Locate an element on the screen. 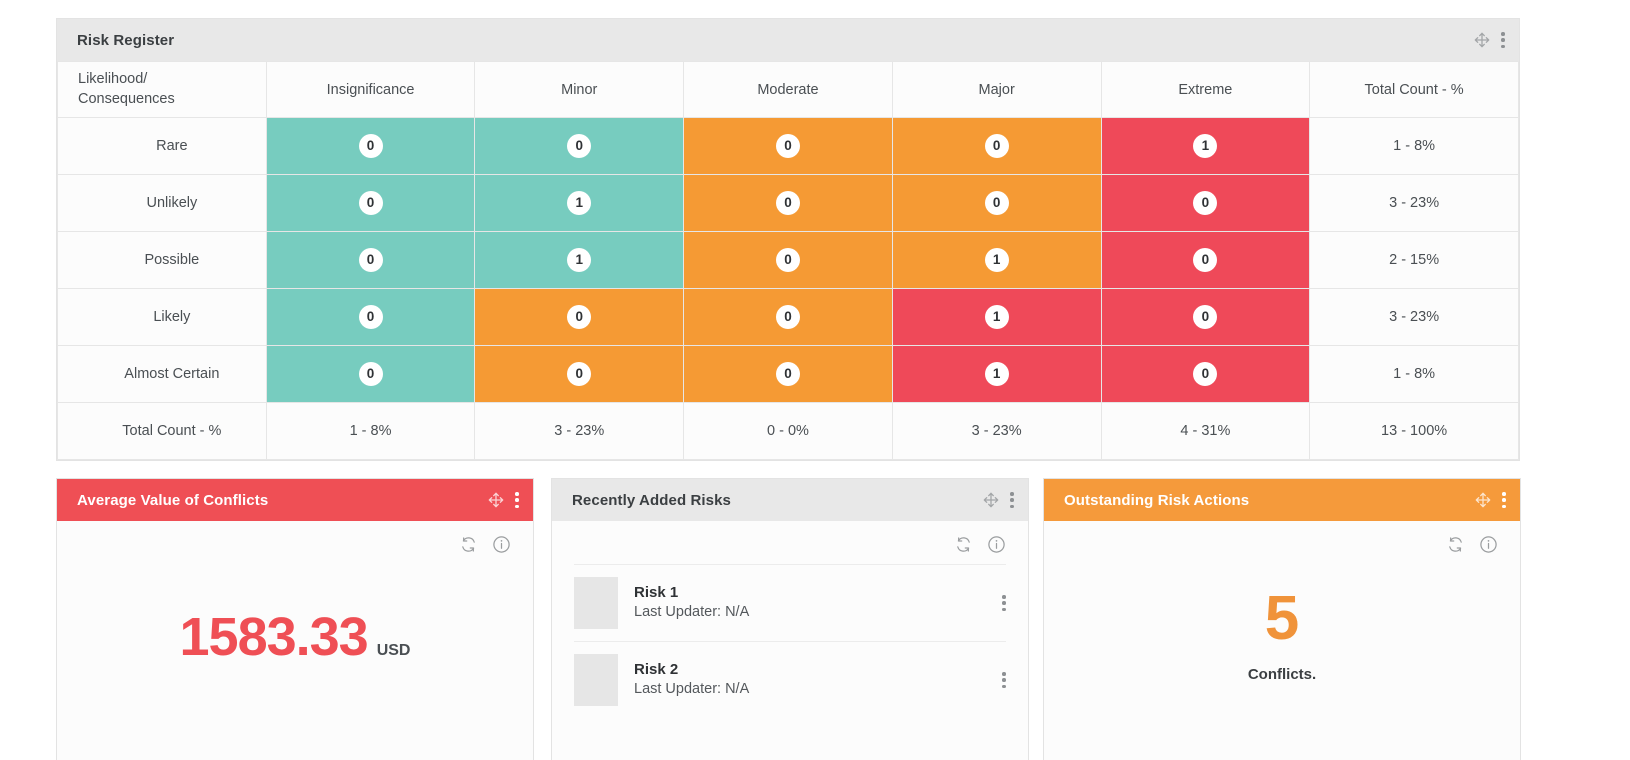  average-value-header: Average Value of Conflicts is located at coordinates (295, 500).